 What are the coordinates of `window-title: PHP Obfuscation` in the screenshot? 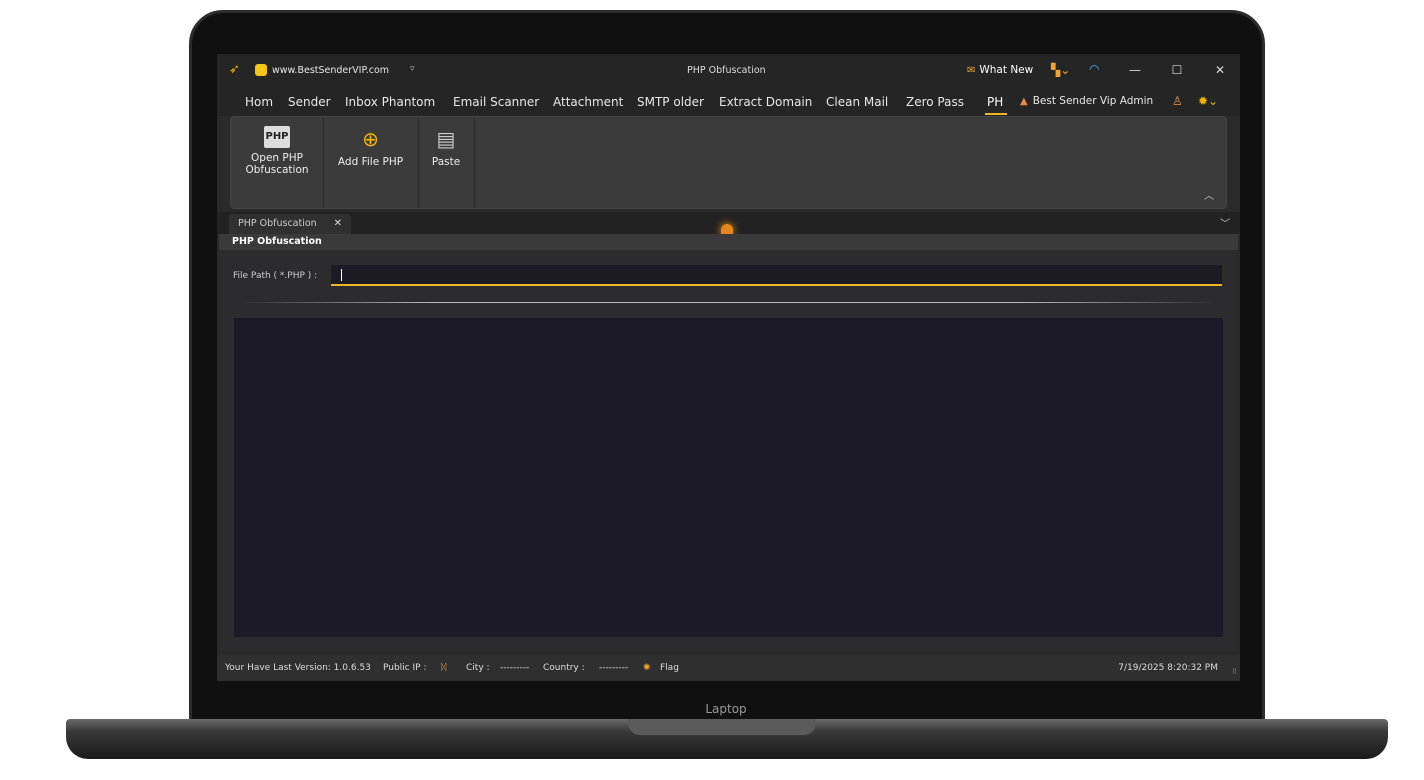 It's located at (726, 70).